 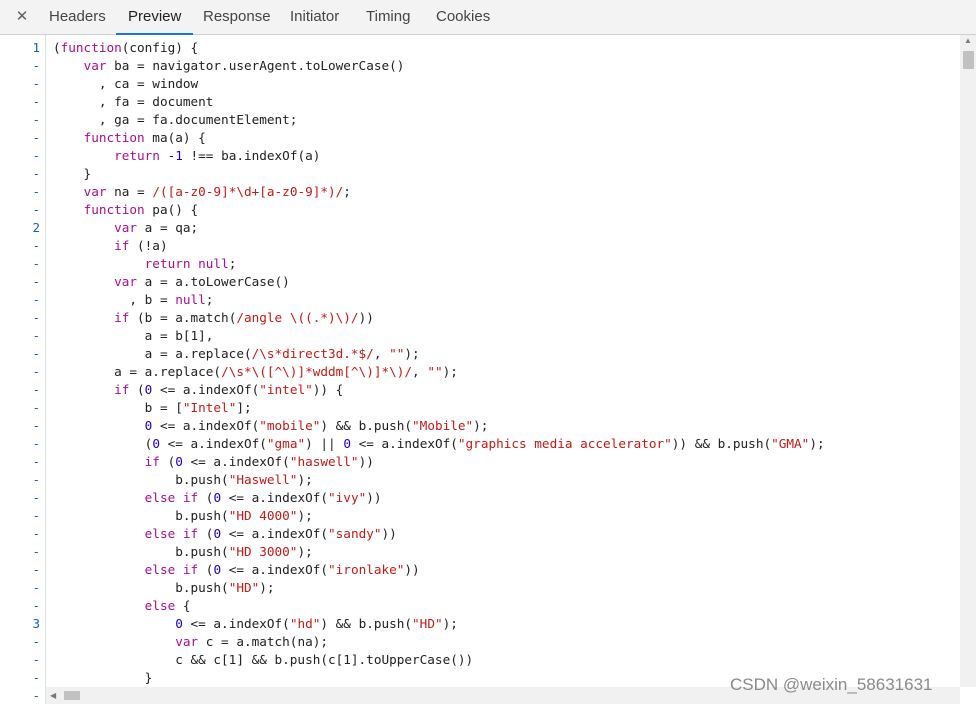 What do you see at coordinates (463, 17) in the screenshot?
I see `tab-cookies: Cookies` at bounding box center [463, 17].